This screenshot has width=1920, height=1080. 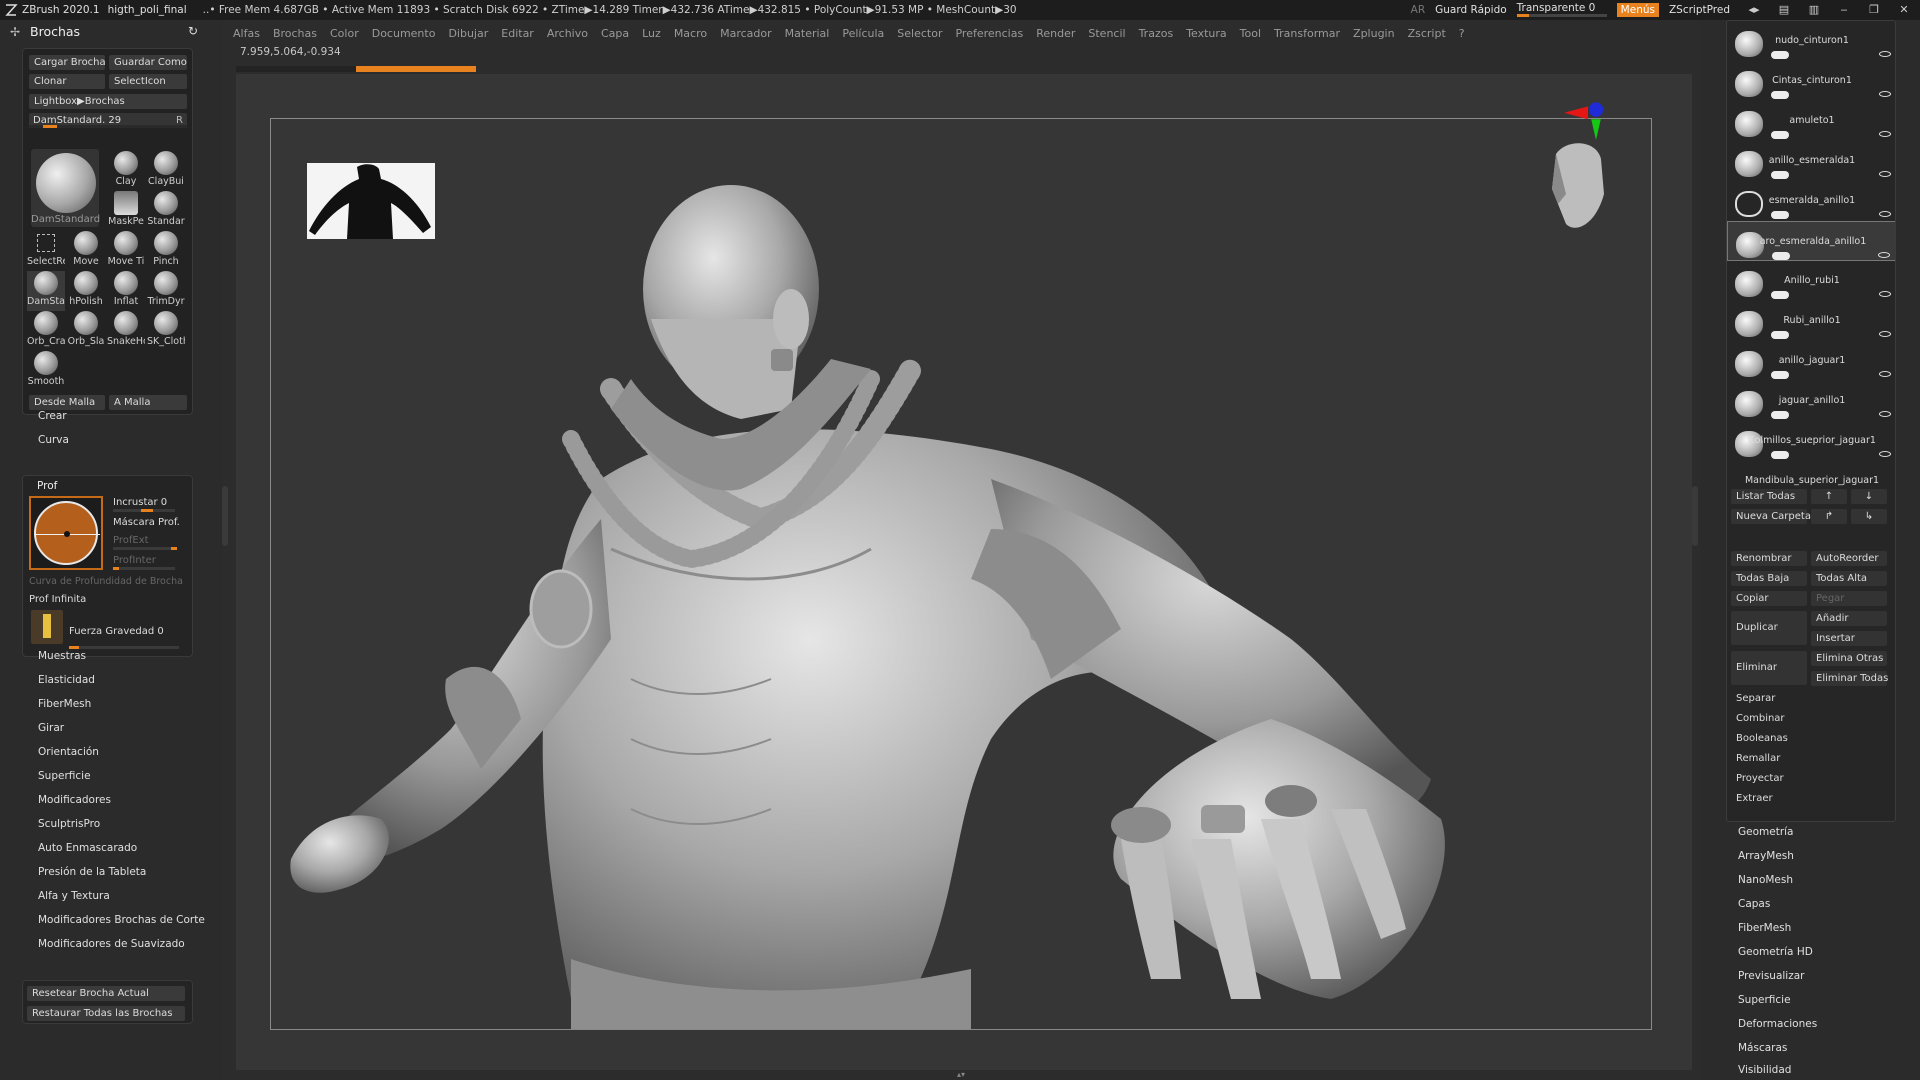 What do you see at coordinates (1811, 81) in the screenshot?
I see `subtool-item: Cintas_cinturon1` at bounding box center [1811, 81].